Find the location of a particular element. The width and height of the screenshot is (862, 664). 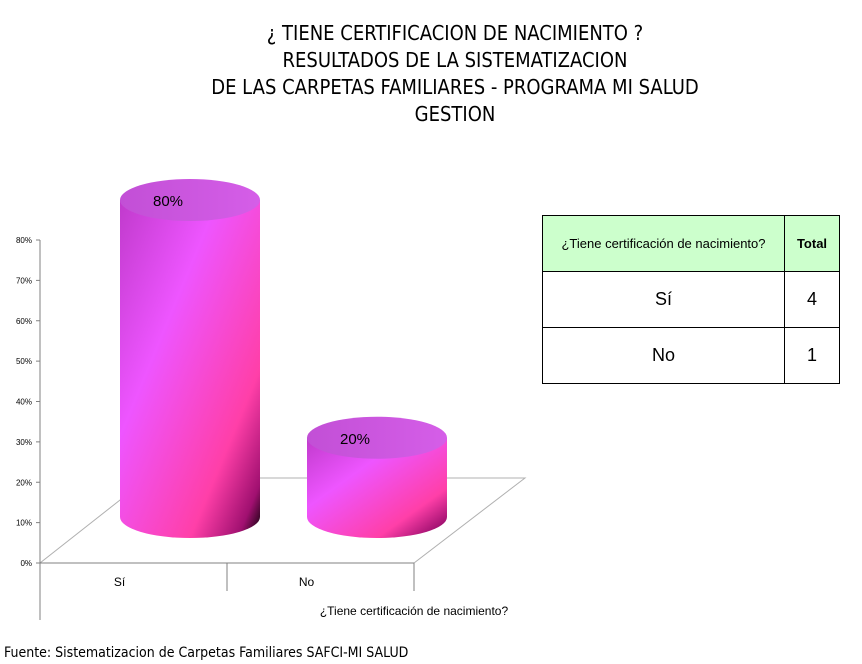

table-cell-total: 1 is located at coordinates (812, 355).